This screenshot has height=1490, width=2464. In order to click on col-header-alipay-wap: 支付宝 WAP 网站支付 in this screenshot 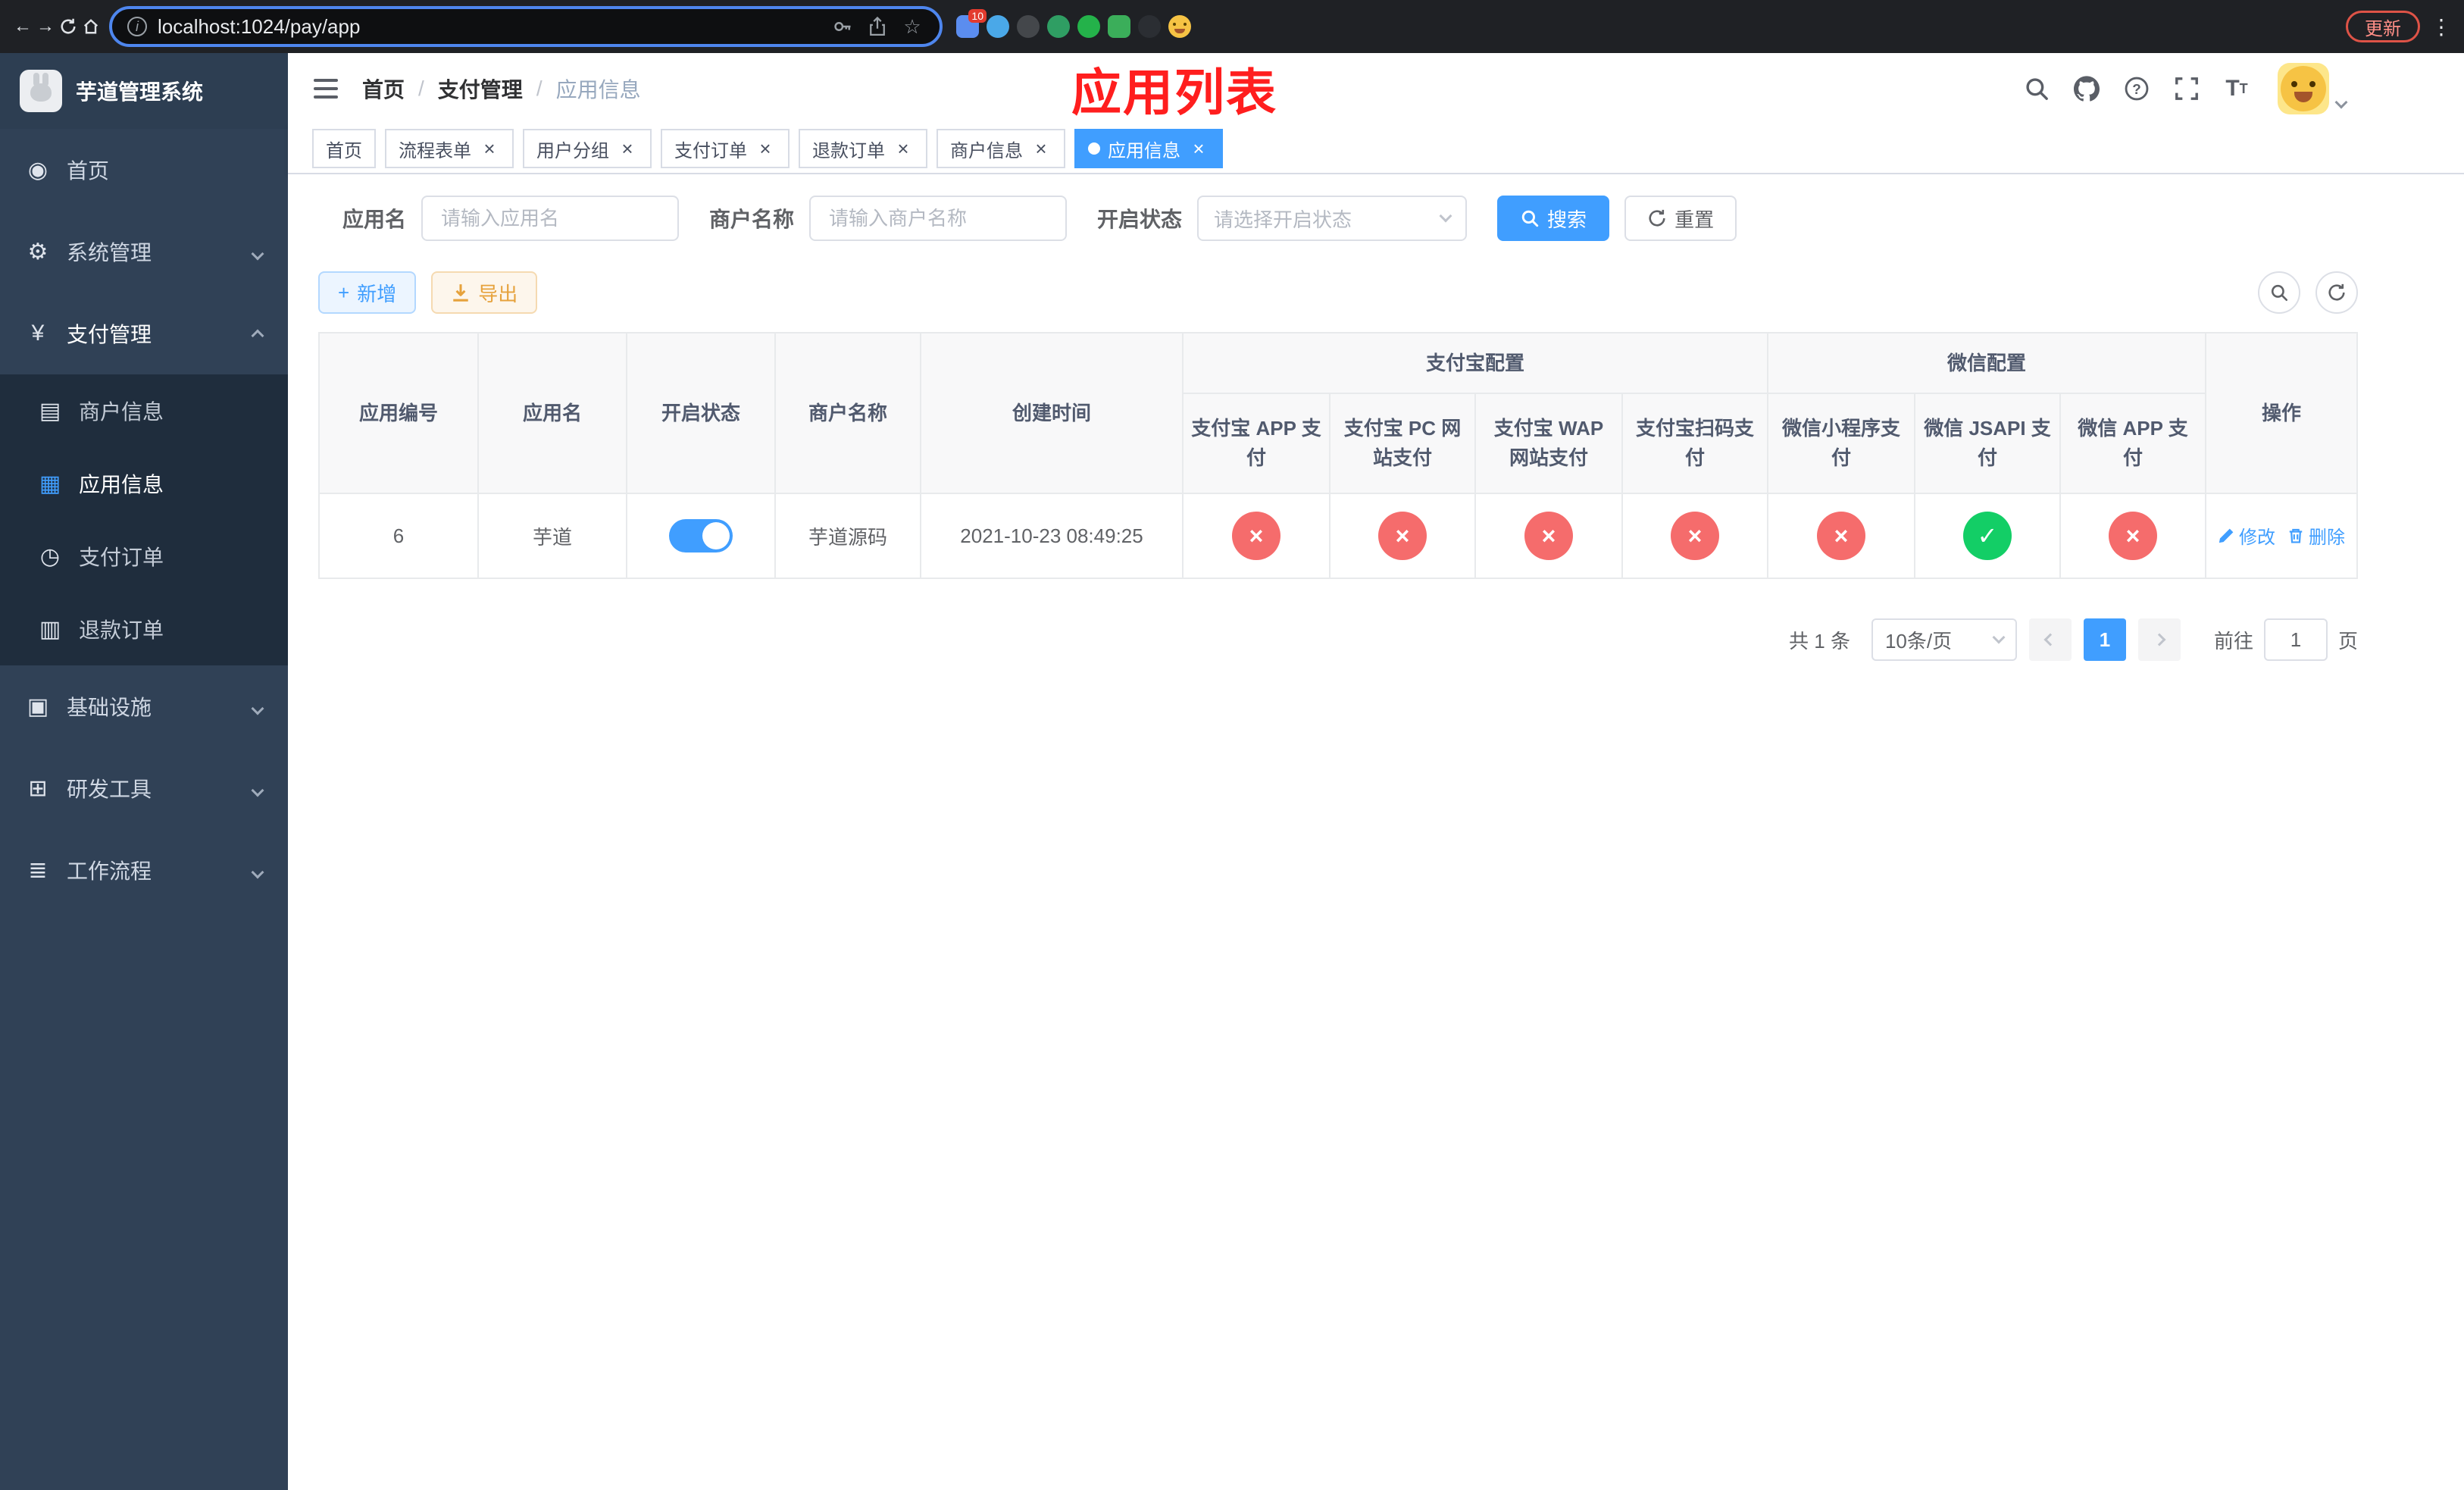, I will do `click(1548, 444)`.